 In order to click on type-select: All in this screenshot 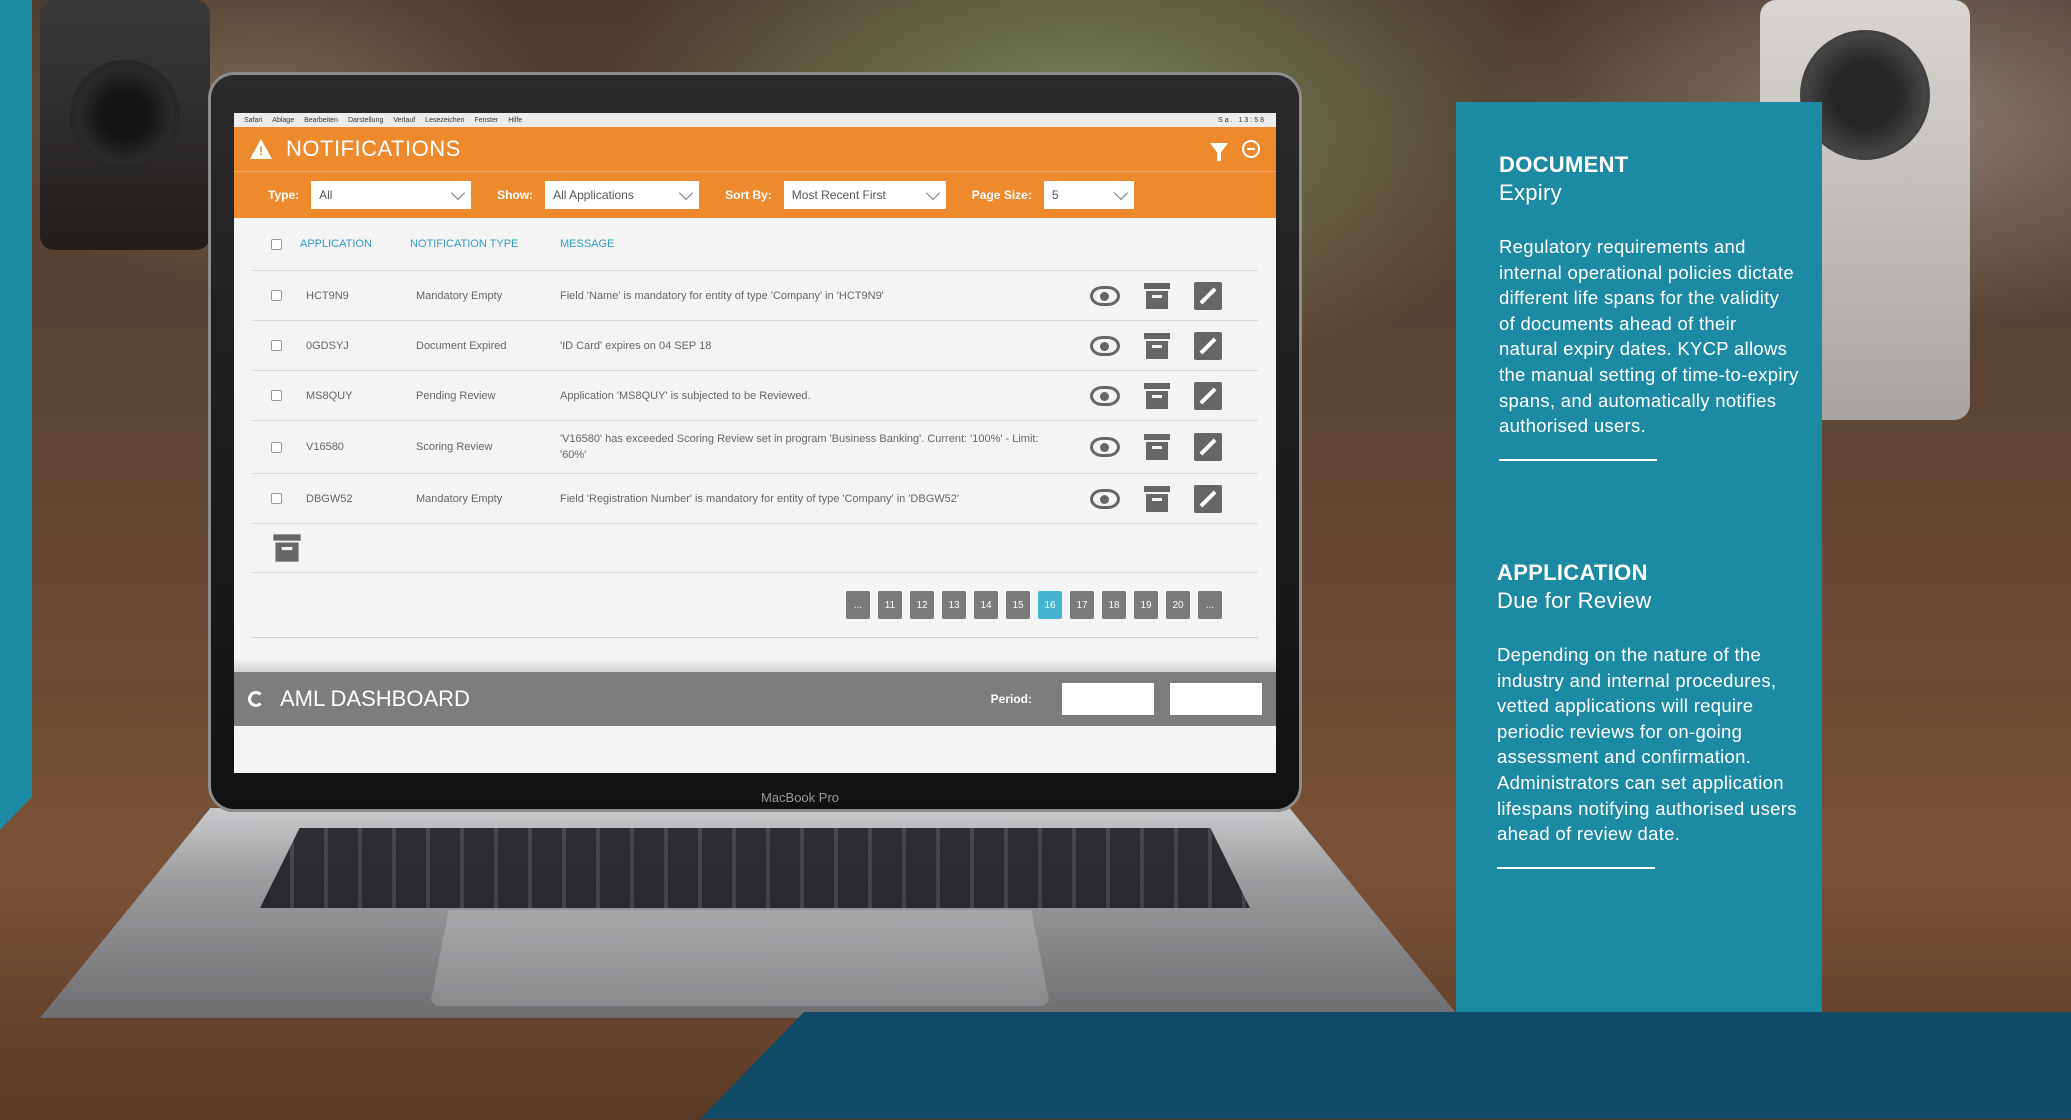, I will do `click(391, 195)`.